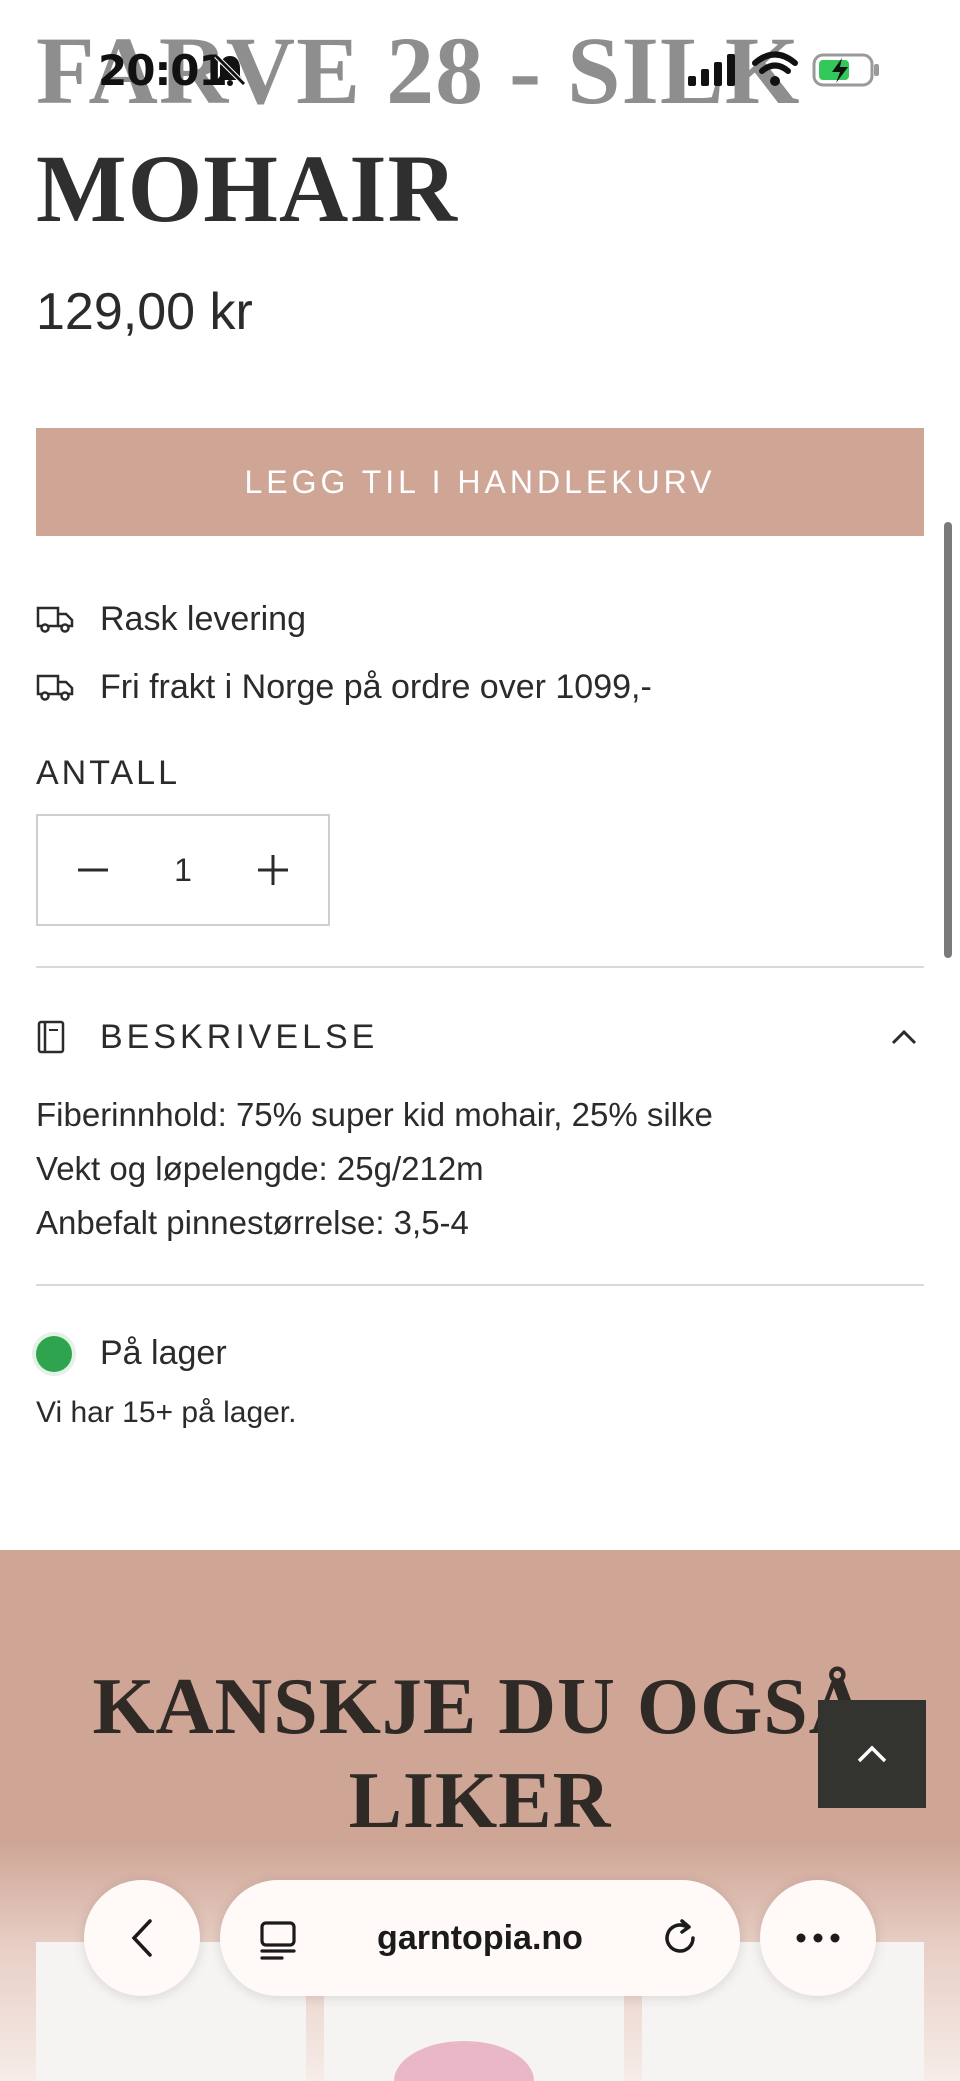 Image resolution: width=960 pixels, height=2081 pixels. What do you see at coordinates (845, 70) in the screenshot?
I see `battery-charging-icon` at bounding box center [845, 70].